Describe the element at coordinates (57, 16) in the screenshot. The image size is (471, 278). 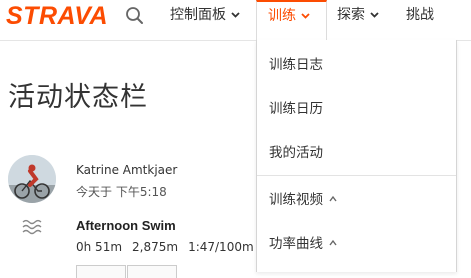
I see `strava-logo: STRAVA` at that location.